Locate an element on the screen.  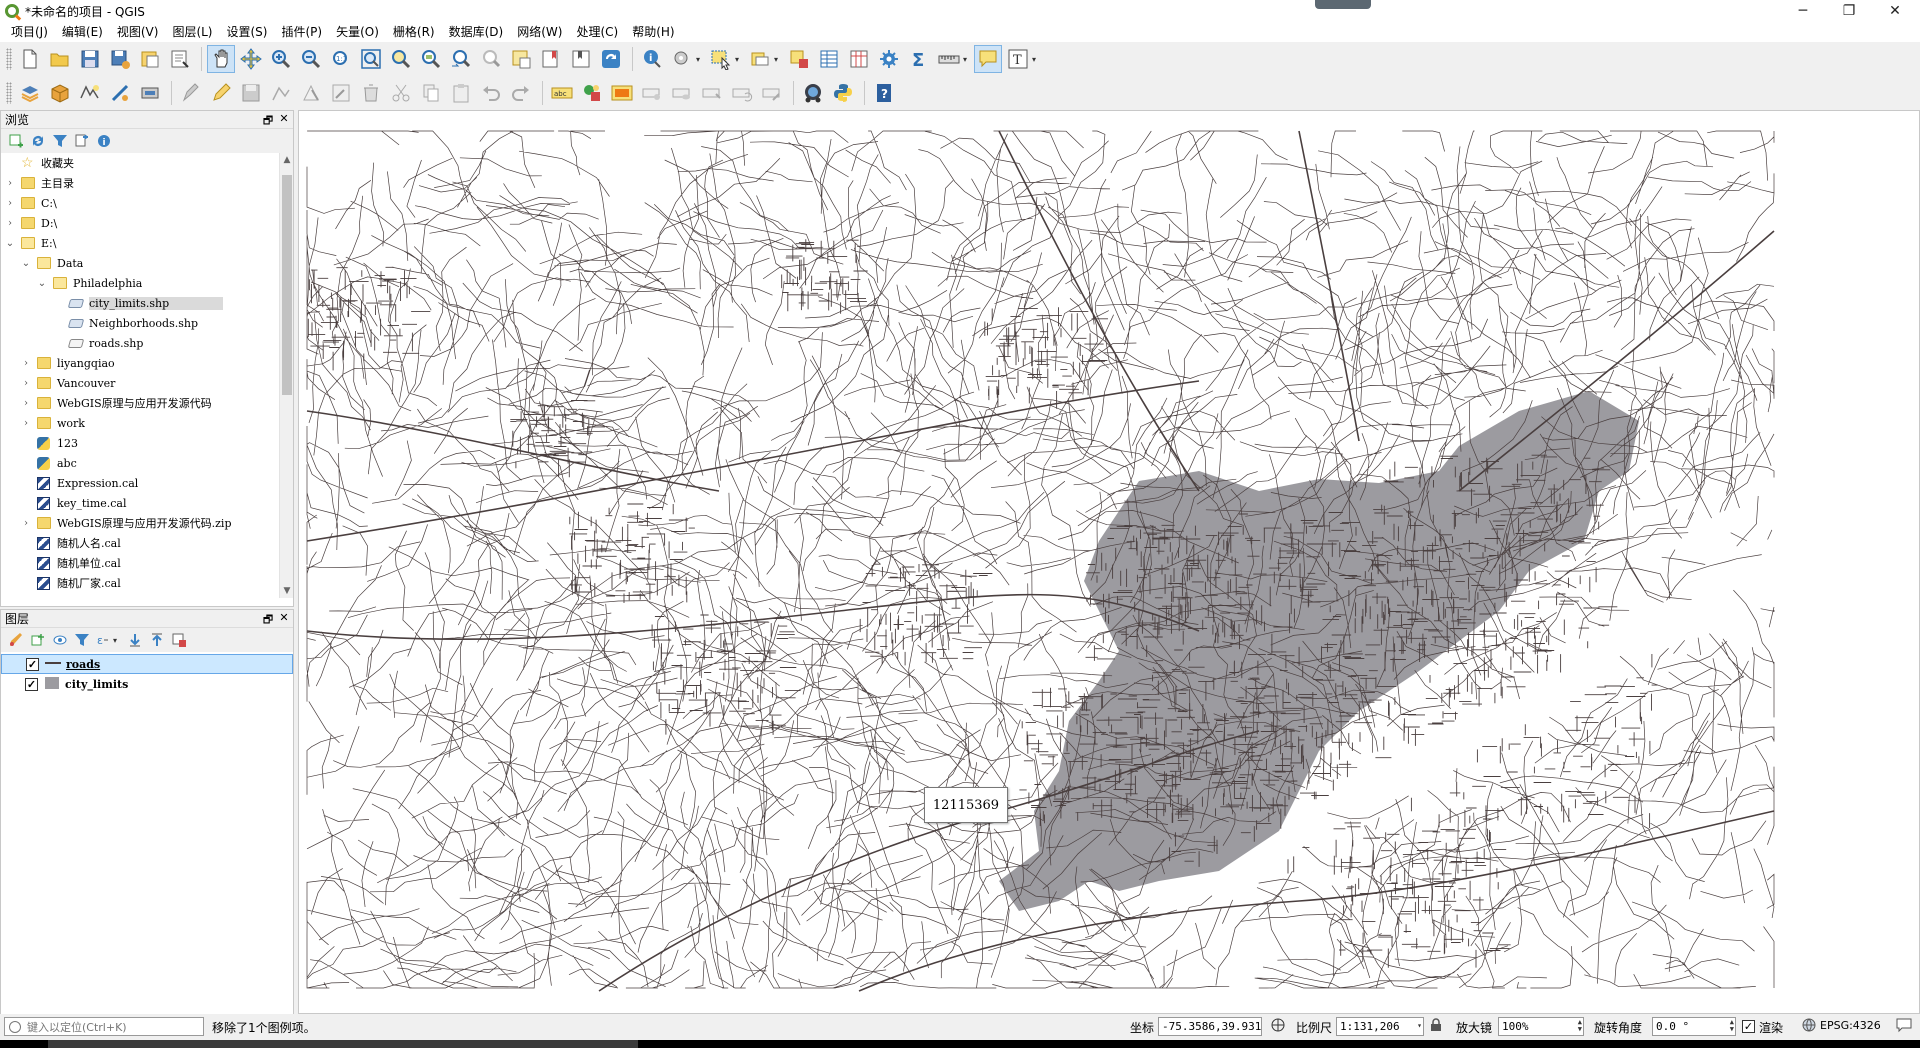
add-selected-layers-icon is located at coordinates (16, 141).